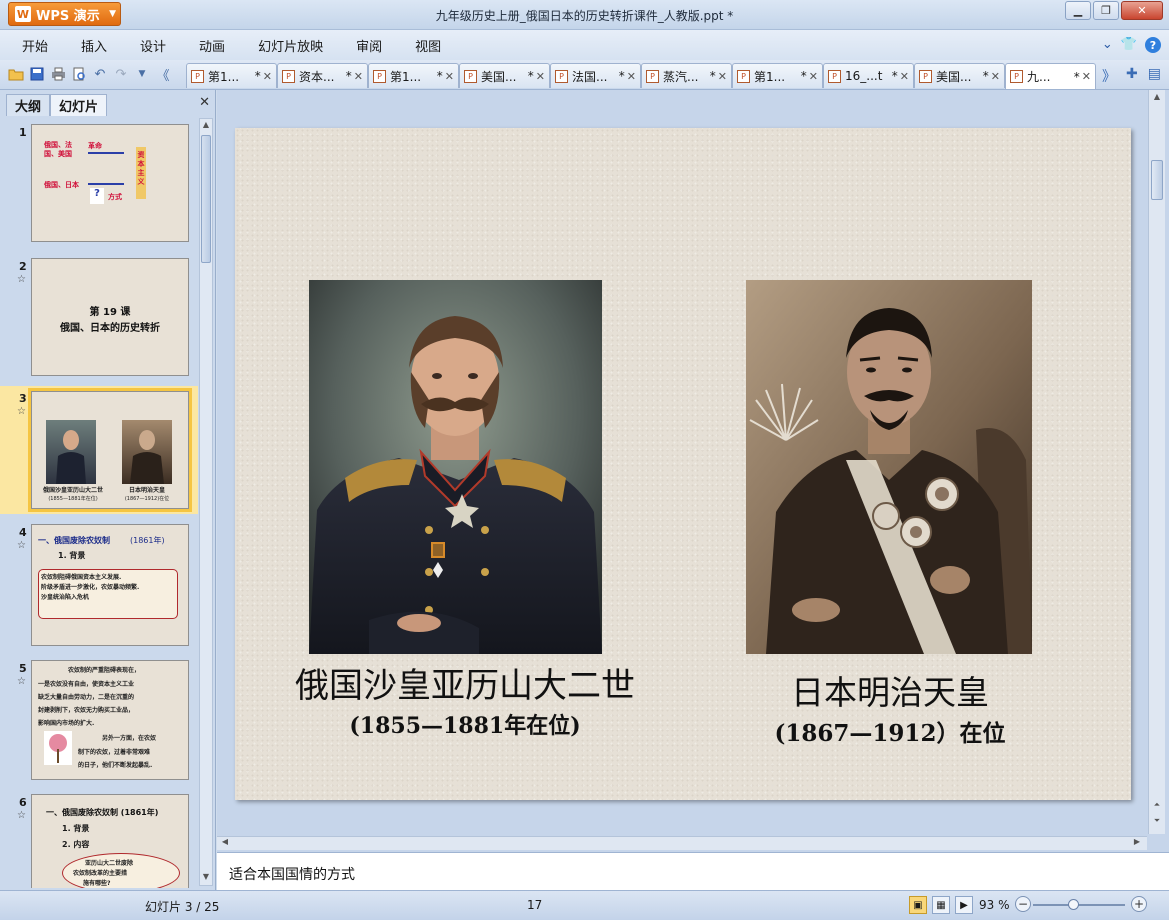  I want to click on menu-animation: 动画, so click(212, 45).